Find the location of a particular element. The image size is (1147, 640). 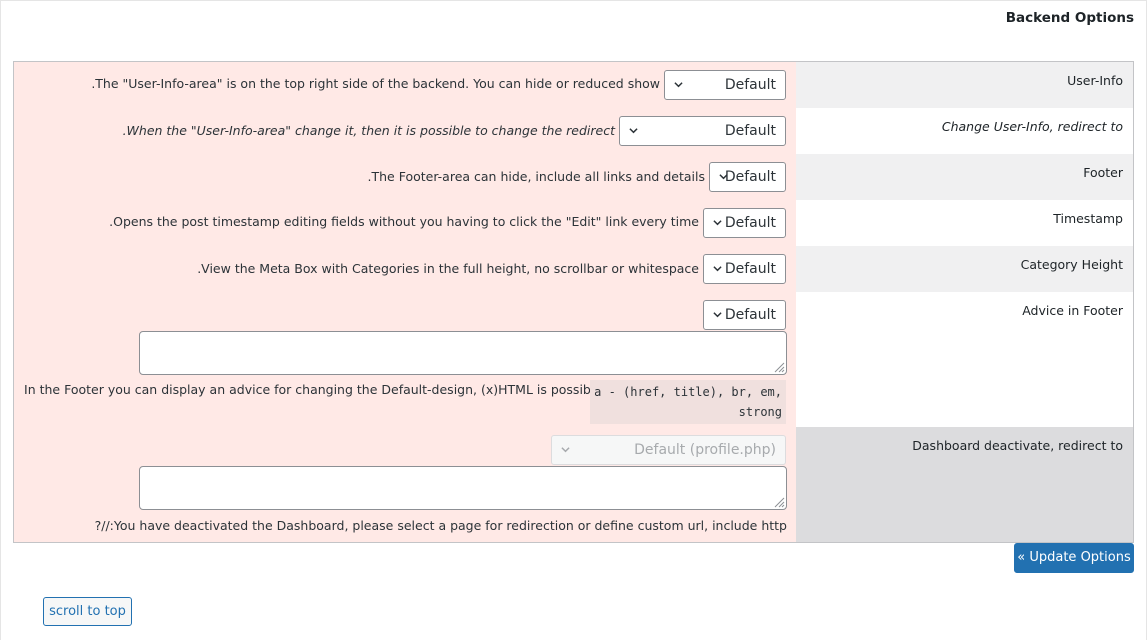

update-options-button: « Update Options is located at coordinates (1074, 558).